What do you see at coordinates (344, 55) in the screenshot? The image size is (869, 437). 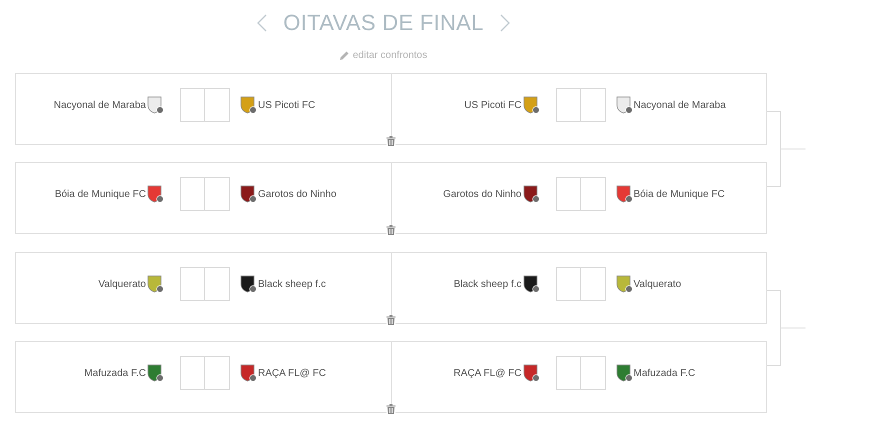 I see `pencil-icon` at bounding box center [344, 55].